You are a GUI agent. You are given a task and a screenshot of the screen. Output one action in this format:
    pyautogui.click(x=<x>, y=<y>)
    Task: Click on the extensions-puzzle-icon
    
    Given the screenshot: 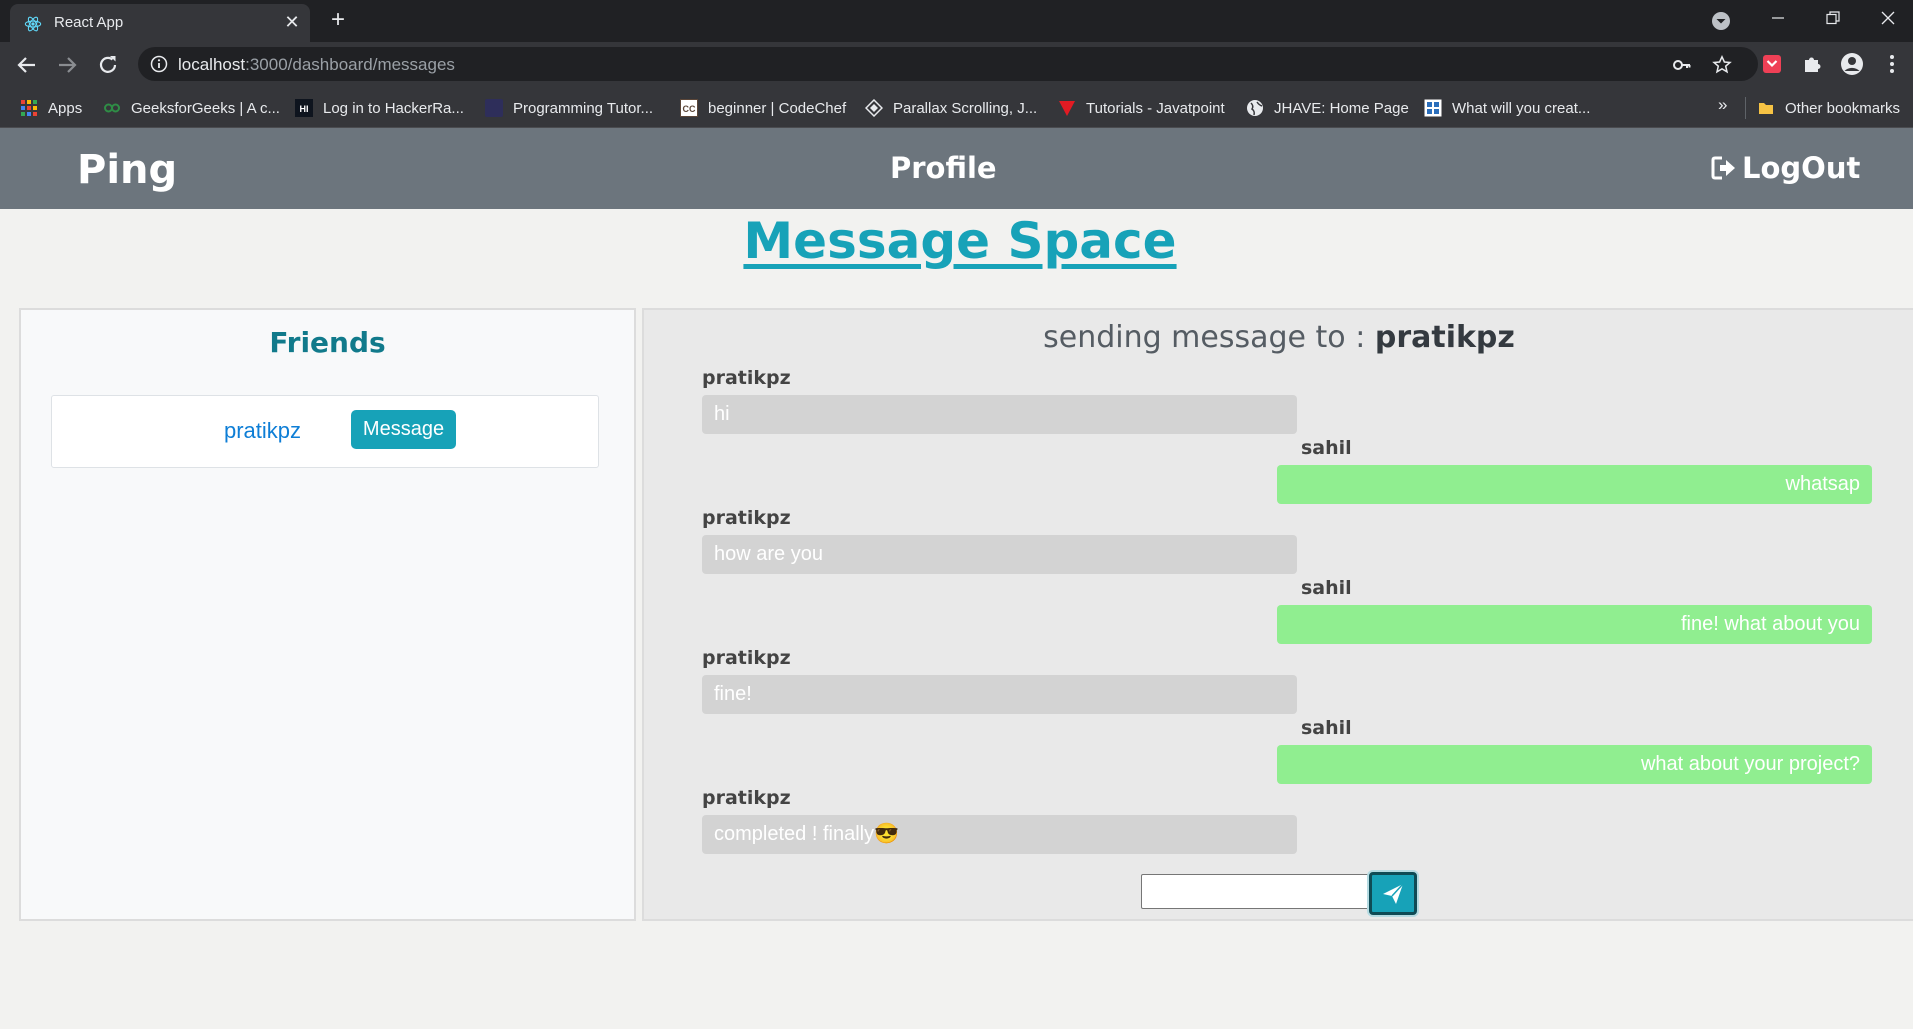 What is the action you would take?
    pyautogui.click(x=1812, y=64)
    